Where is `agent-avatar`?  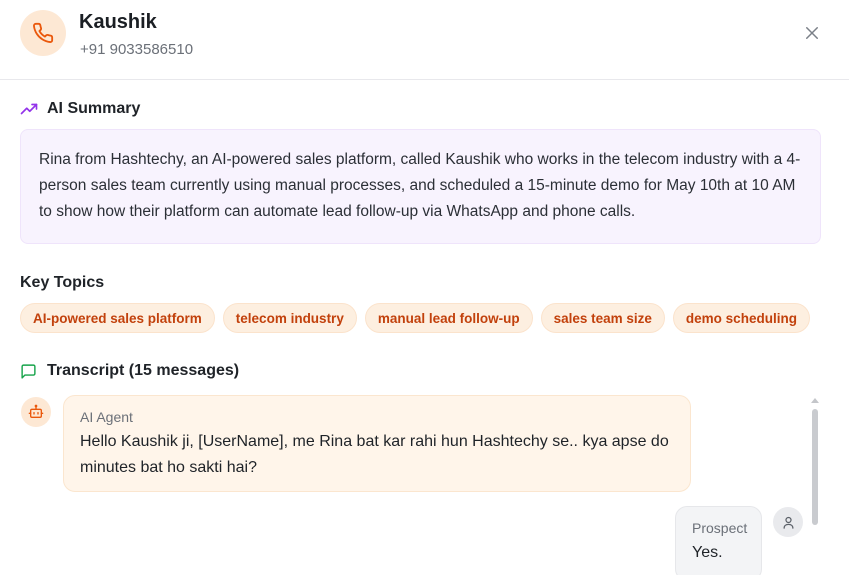 agent-avatar is located at coordinates (36, 412).